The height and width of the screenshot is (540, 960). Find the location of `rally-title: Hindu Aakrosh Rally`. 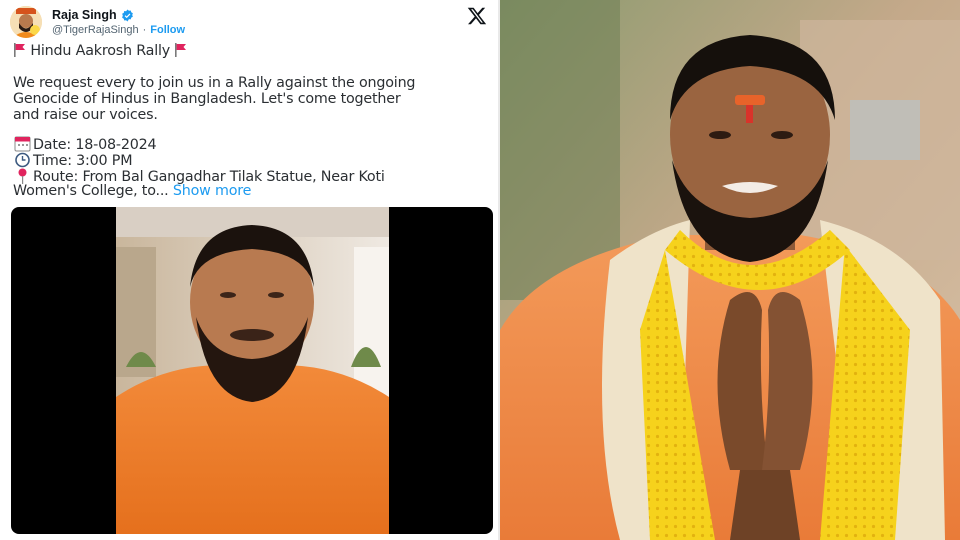

rally-title: Hindu Aakrosh Rally is located at coordinates (100, 51).